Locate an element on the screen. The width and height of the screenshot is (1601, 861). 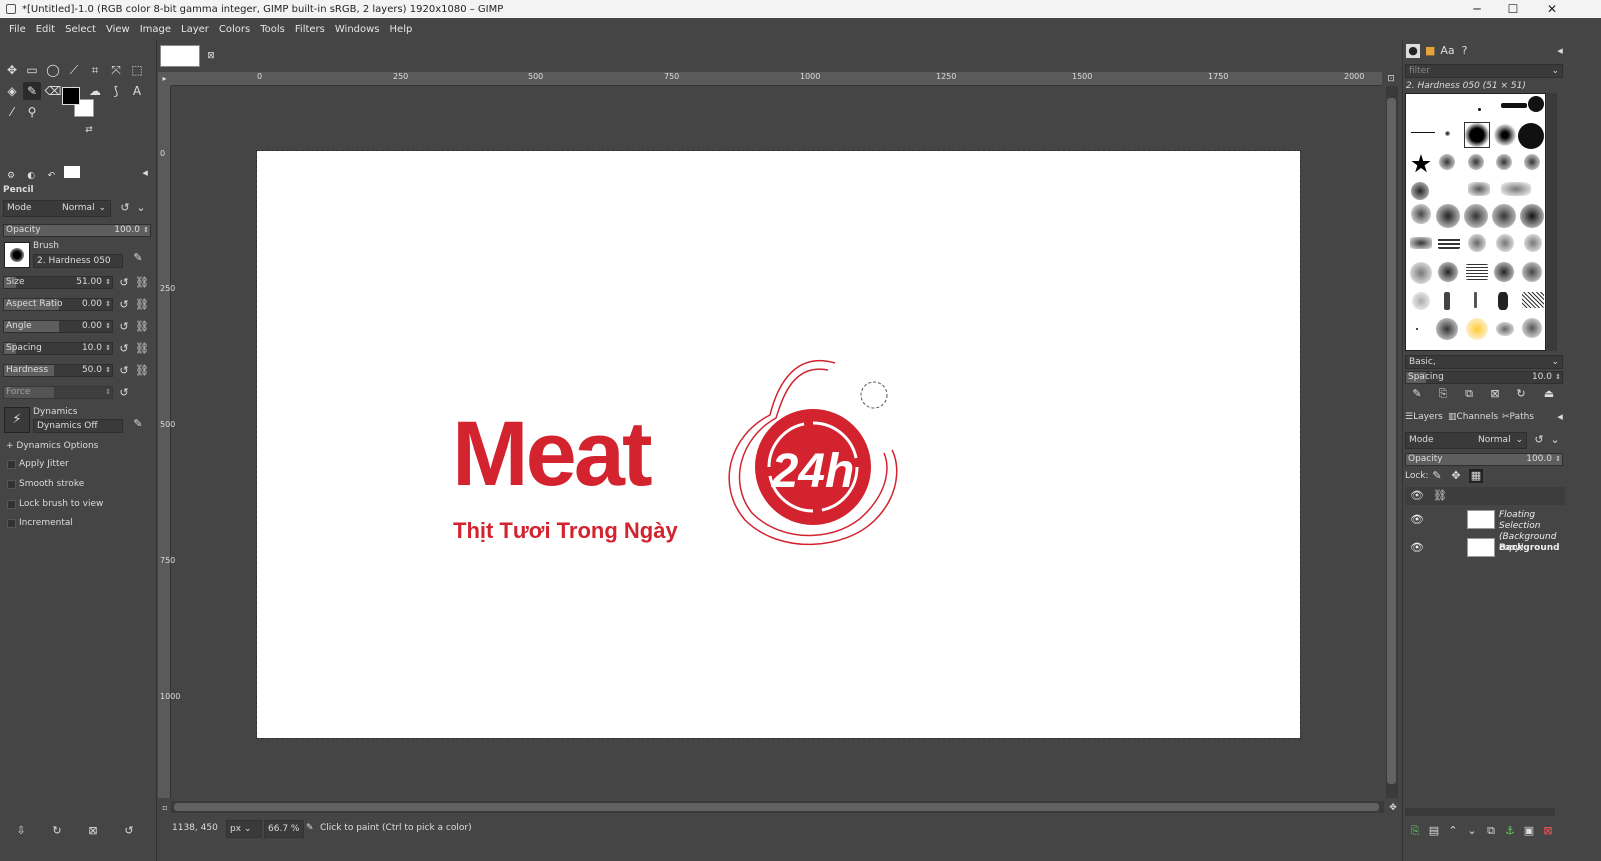
tab-paths: ✂Paths is located at coordinates (1518, 417).